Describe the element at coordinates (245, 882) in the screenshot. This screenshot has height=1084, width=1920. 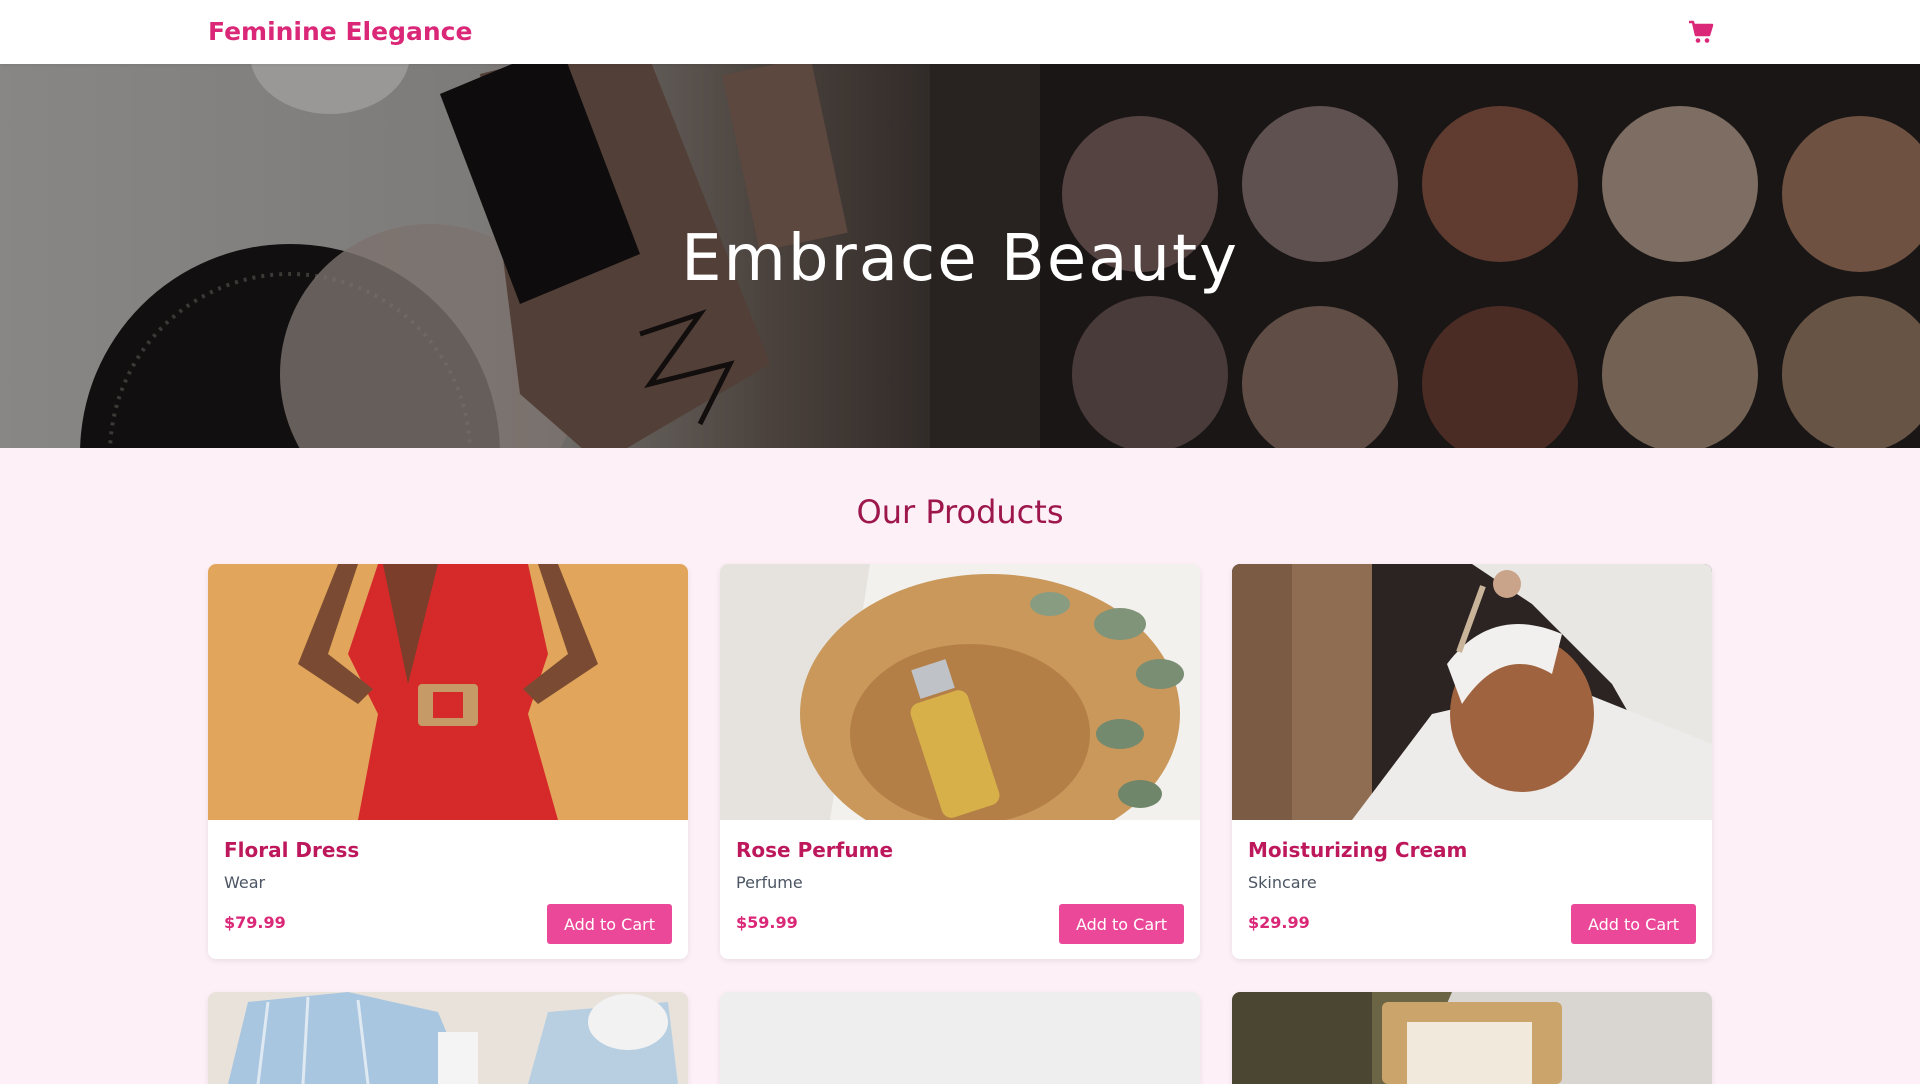
I see `product-category: Wear` at that location.